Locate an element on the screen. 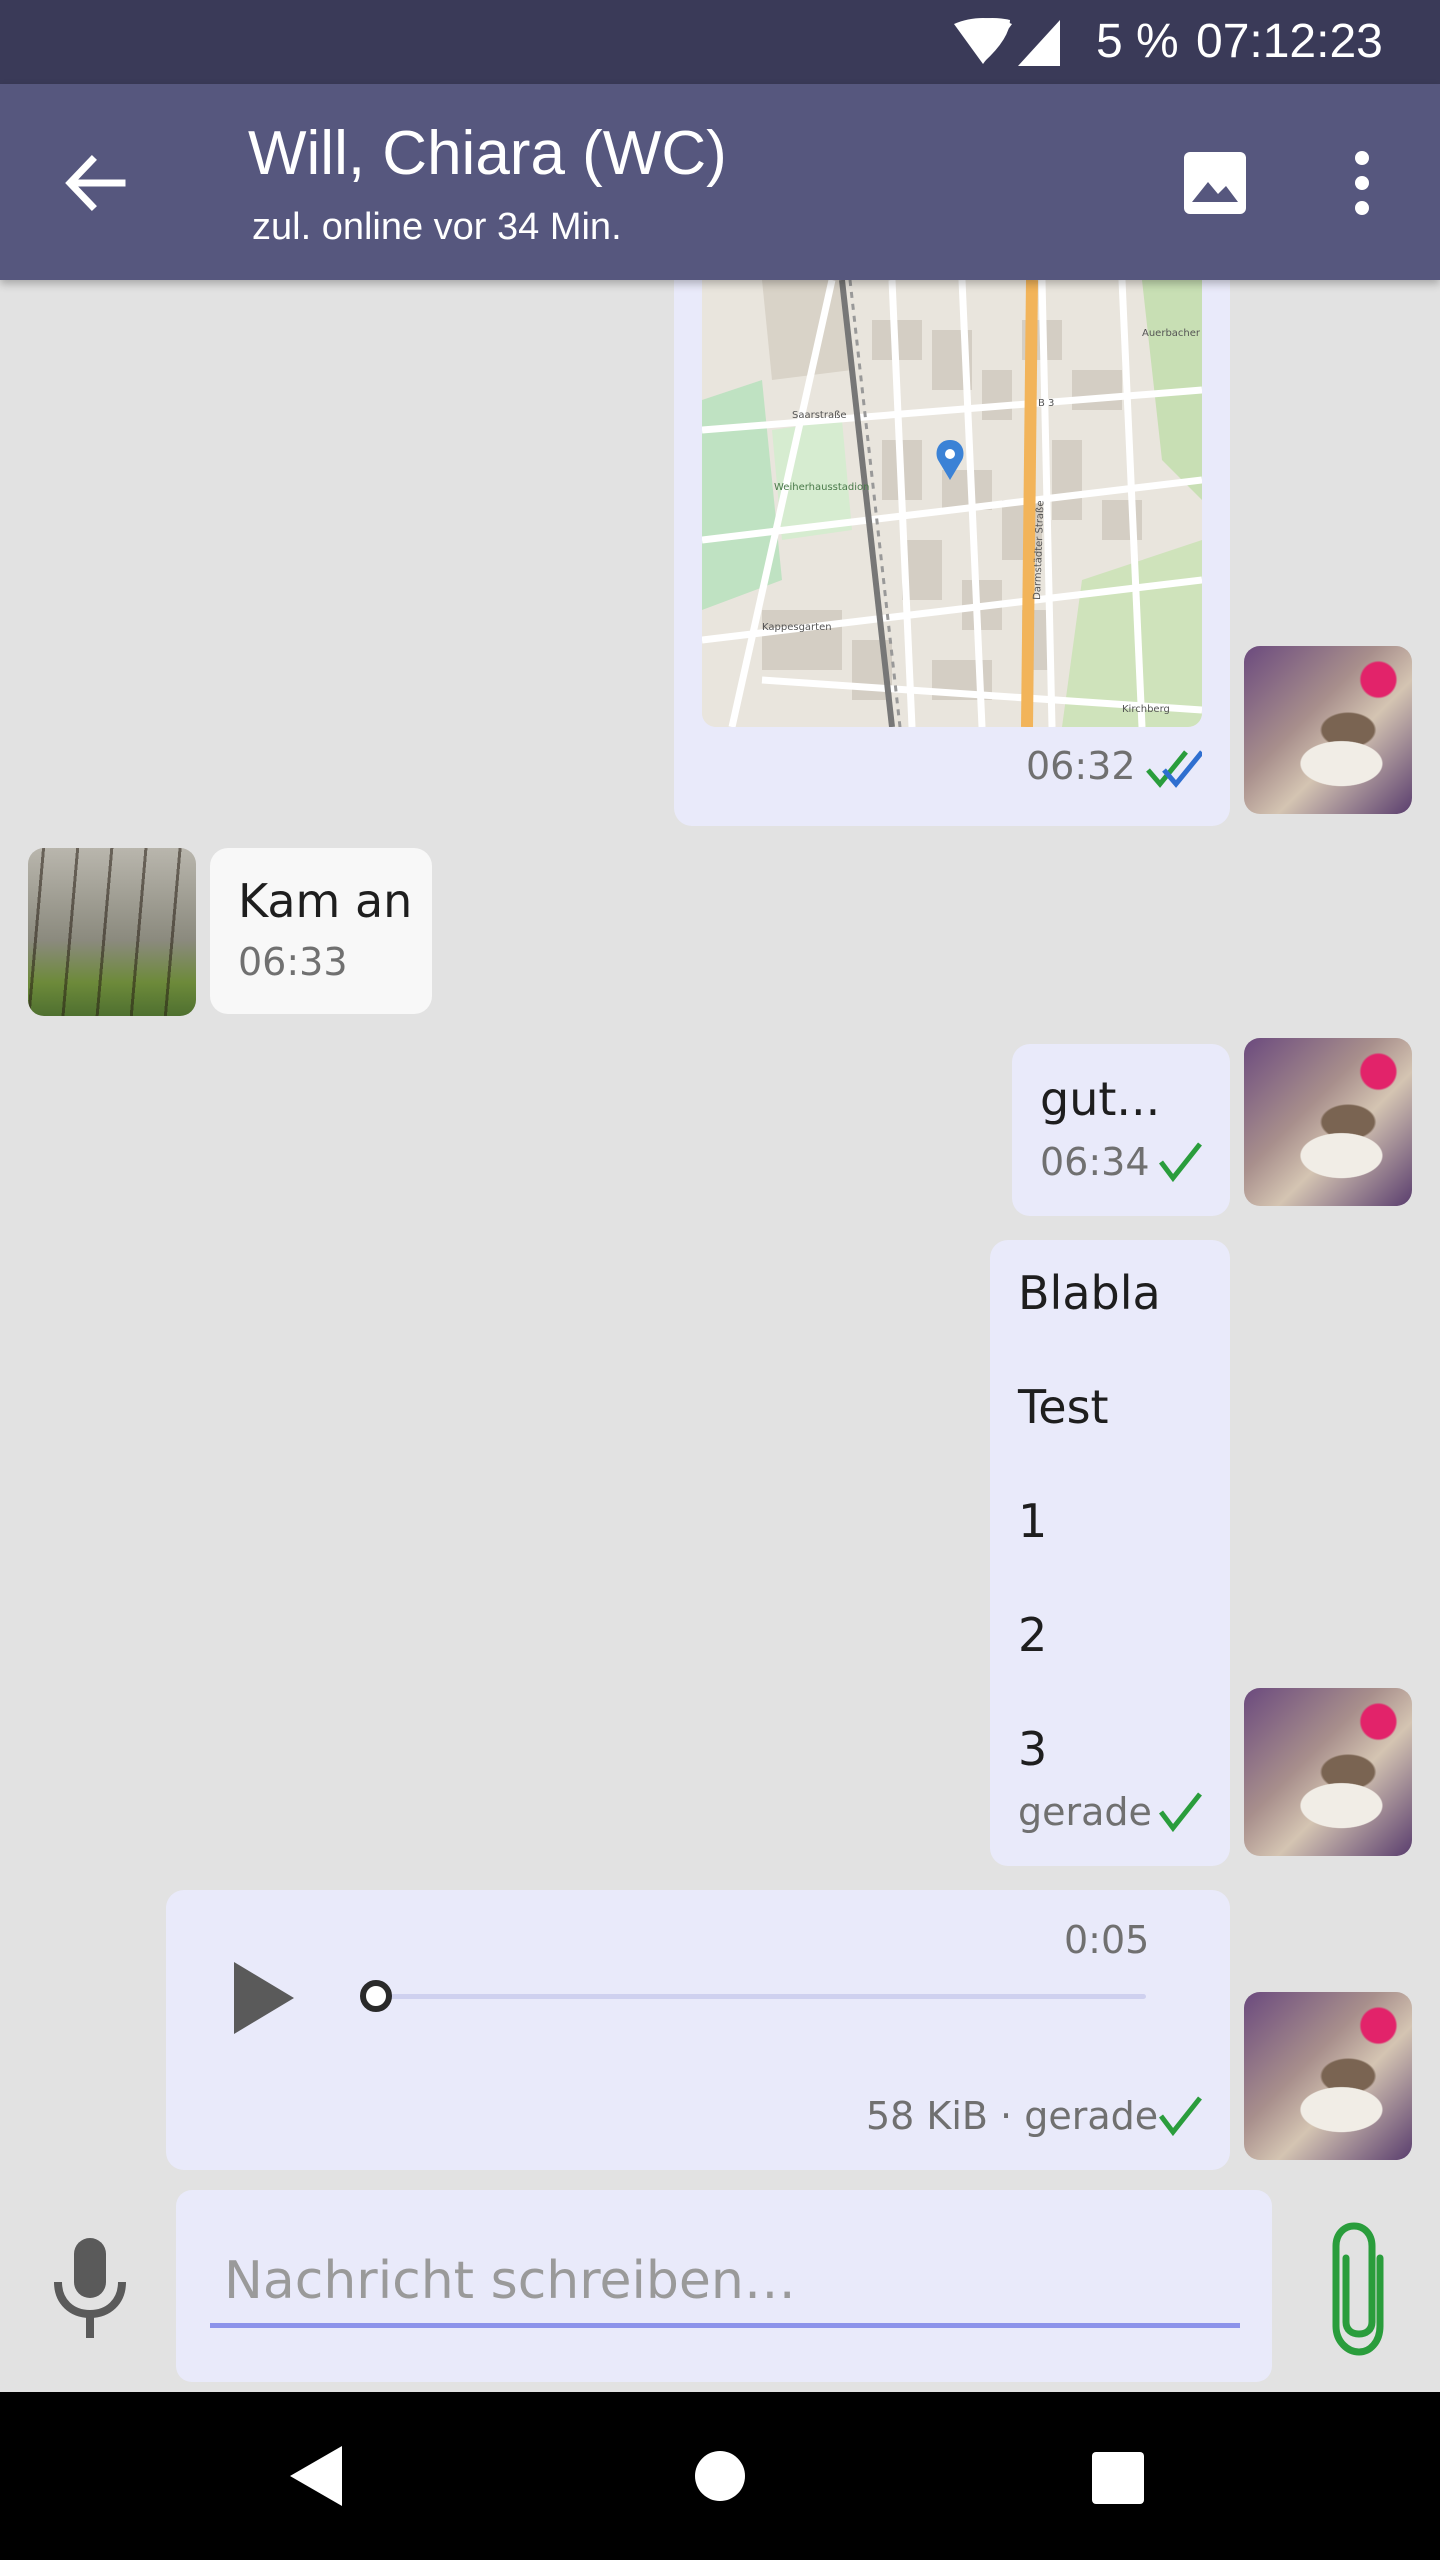 The image size is (1440, 2560). audio-duration: 0:05 is located at coordinates (1107, 1940).